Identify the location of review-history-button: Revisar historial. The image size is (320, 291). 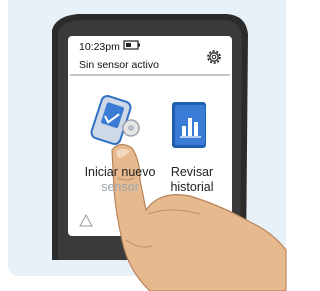
(192, 180).